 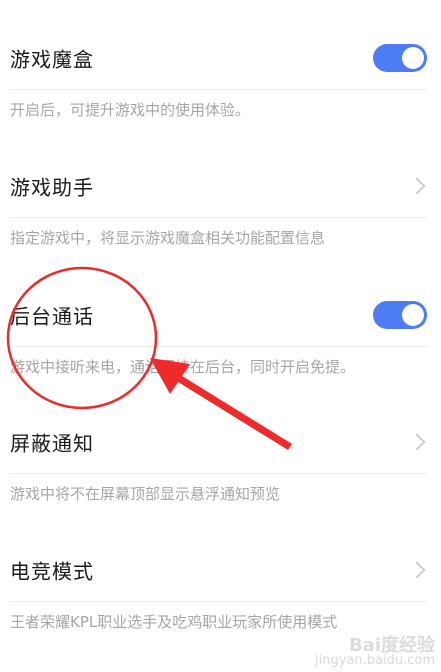 I want to click on setting-description: 指定游戏中，将显示游戏魔盒相关功能配置信息, so click(x=168, y=238).